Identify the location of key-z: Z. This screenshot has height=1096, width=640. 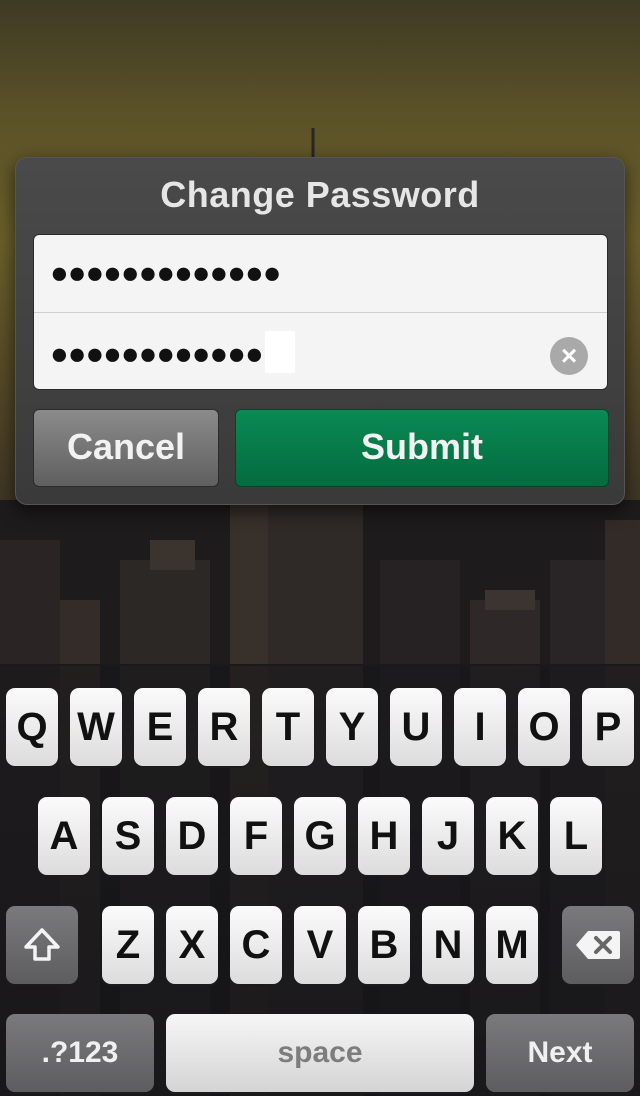
(128, 945).